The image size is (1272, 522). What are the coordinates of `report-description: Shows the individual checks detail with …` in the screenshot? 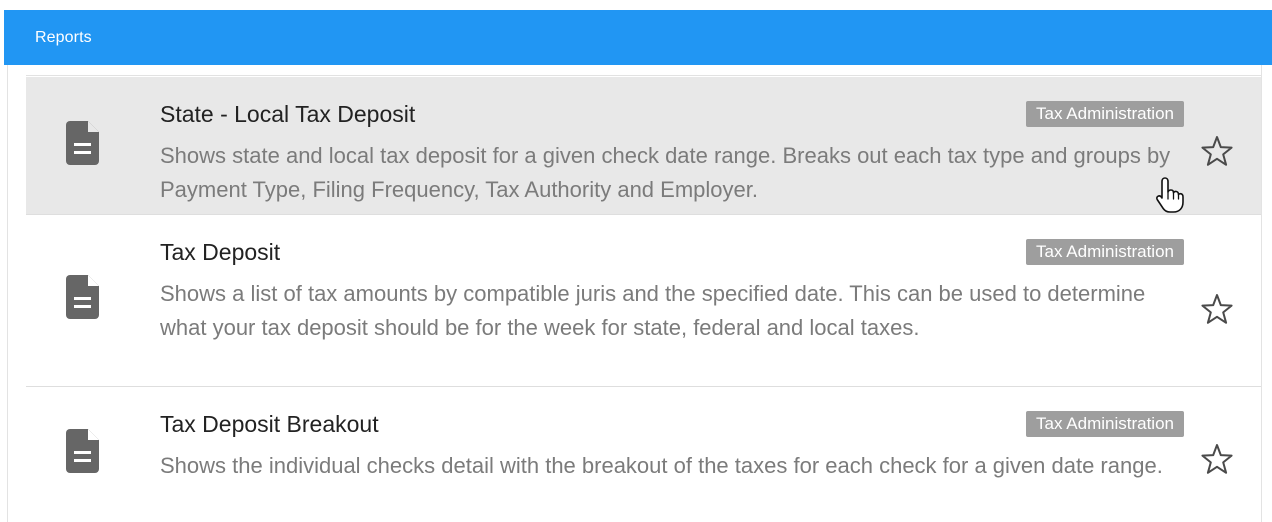 It's located at (661, 465).